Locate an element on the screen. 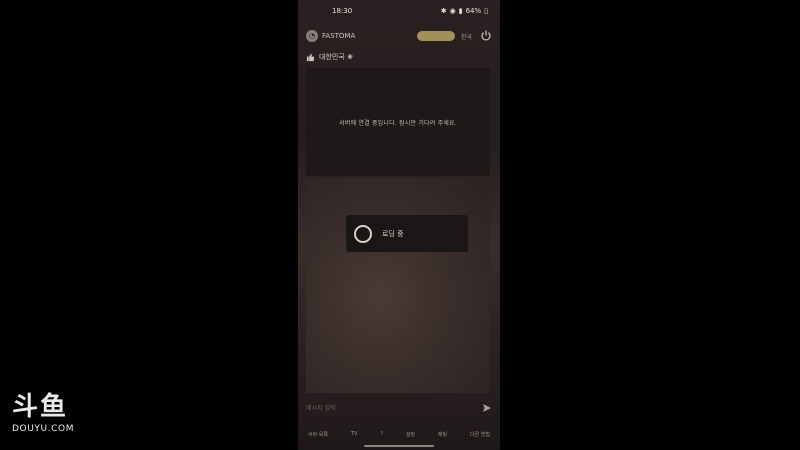 This screenshot has width=800, height=450. loading-text: 로딩 중 is located at coordinates (393, 233).